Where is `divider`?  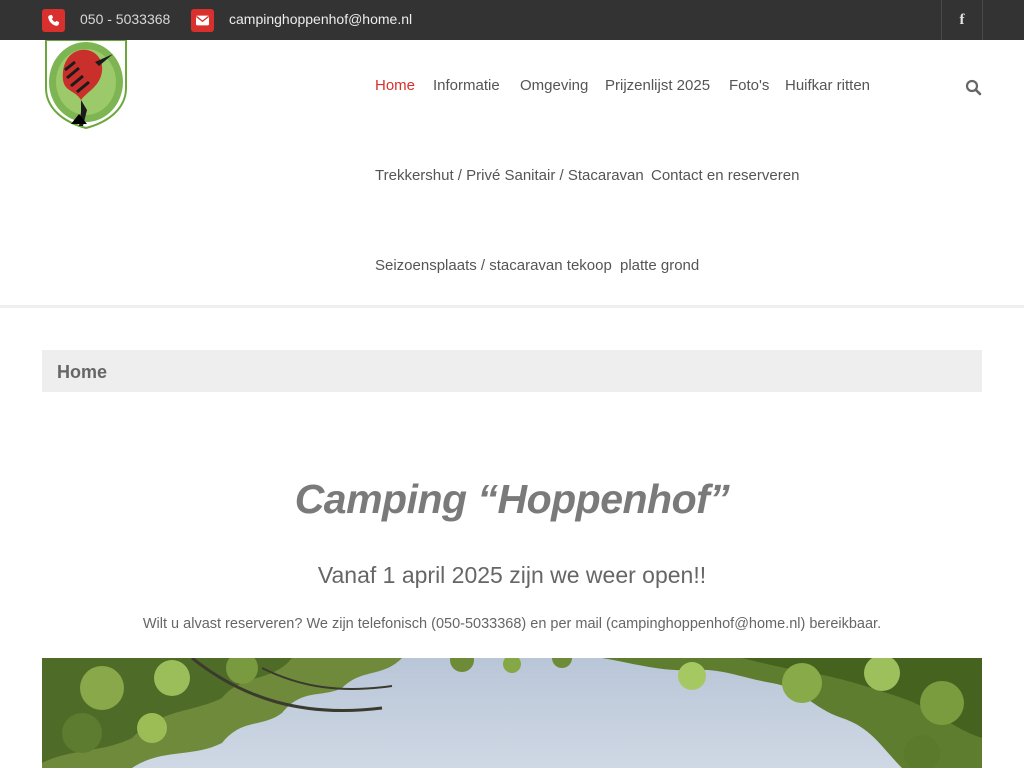 divider is located at coordinates (982, 20).